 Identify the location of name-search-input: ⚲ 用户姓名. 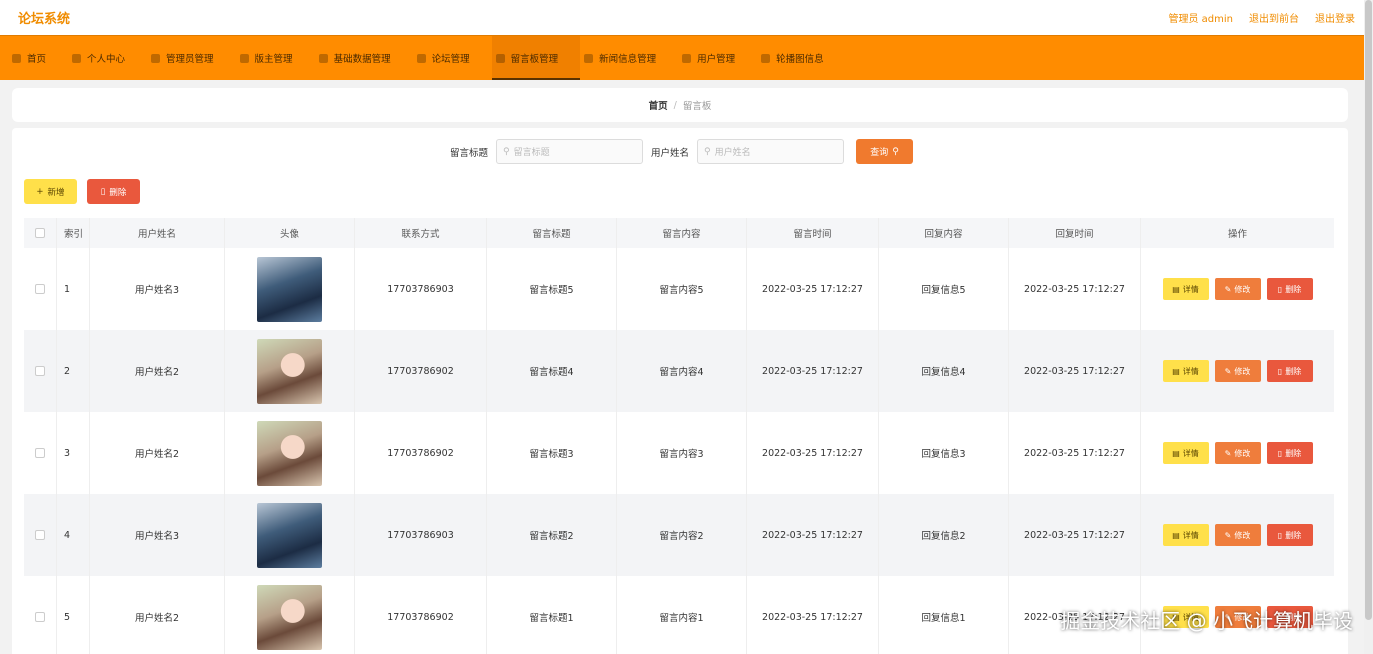
(771, 151).